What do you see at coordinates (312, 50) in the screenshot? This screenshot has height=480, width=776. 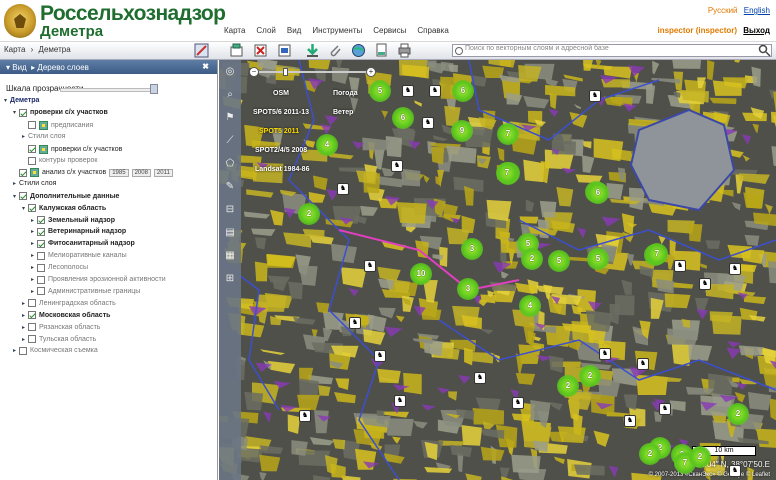 I see `download-icon` at bounding box center [312, 50].